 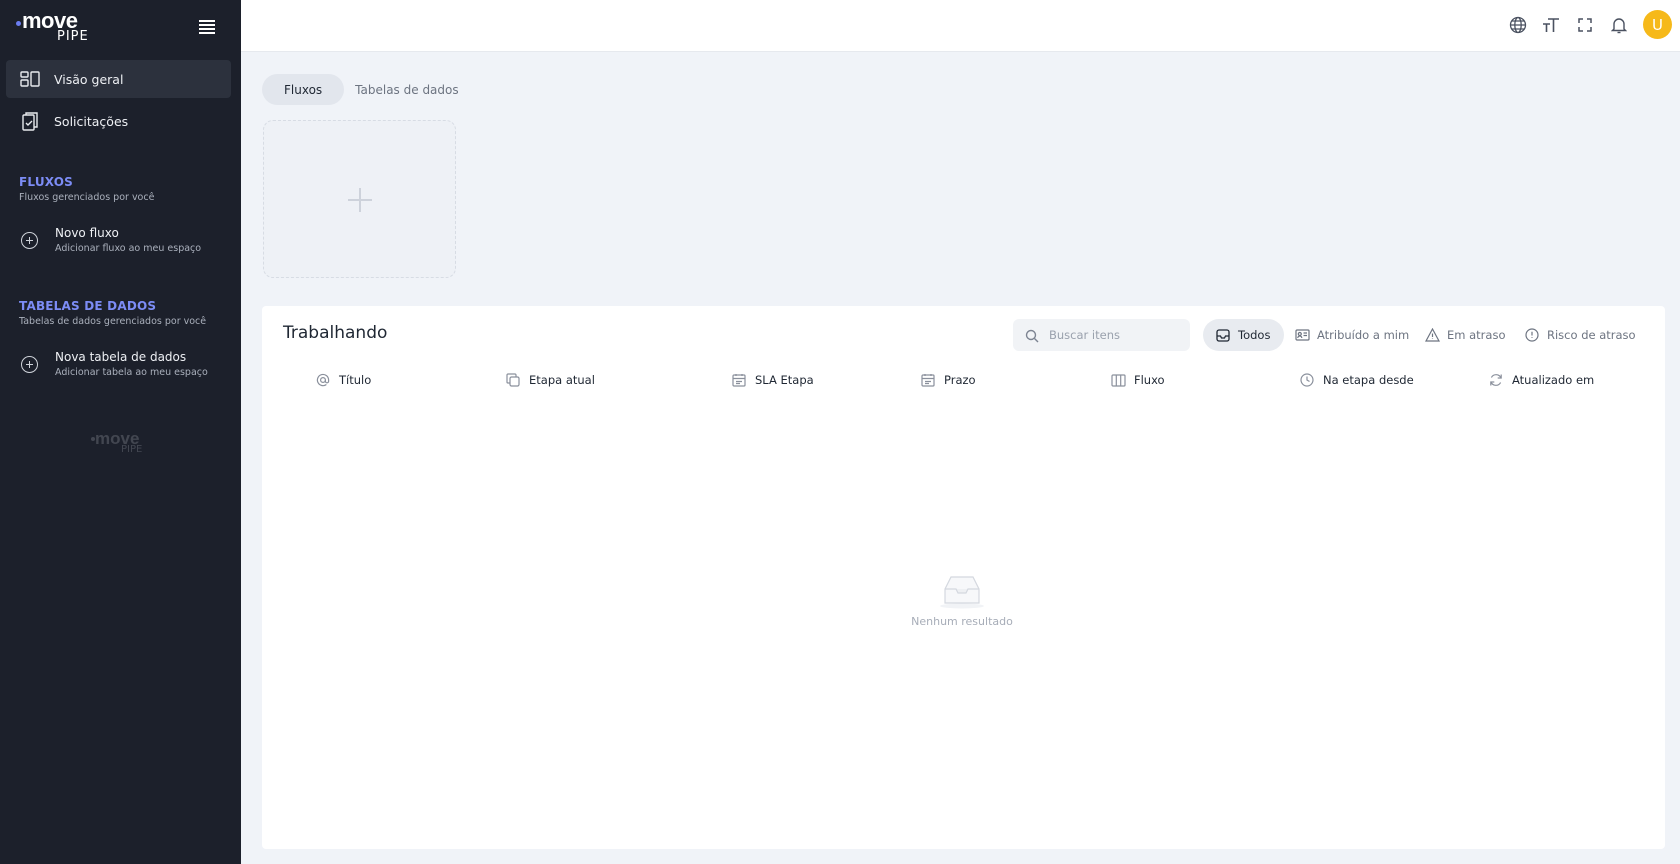 What do you see at coordinates (1363, 335) in the screenshot?
I see `filter-label: Atribuído a mim` at bounding box center [1363, 335].